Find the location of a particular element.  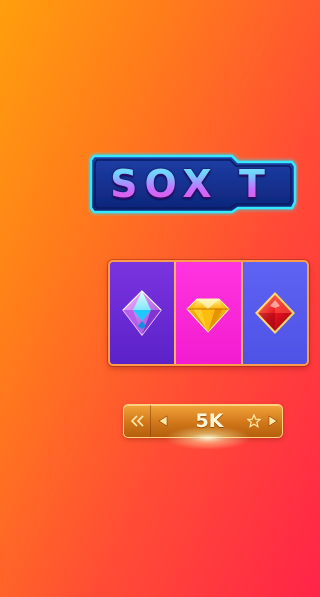

red-diamond-suit-icon is located at coordinates (274, 313).